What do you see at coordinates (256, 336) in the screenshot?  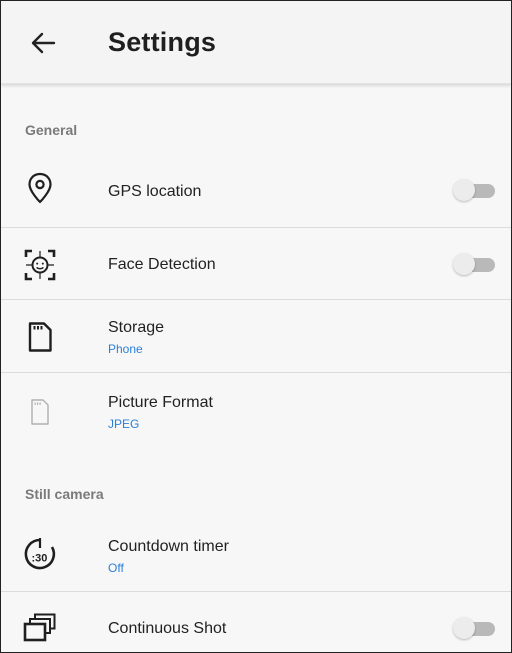 I see `setting-storage: Storage Phone` at bounding box center [256, 336].